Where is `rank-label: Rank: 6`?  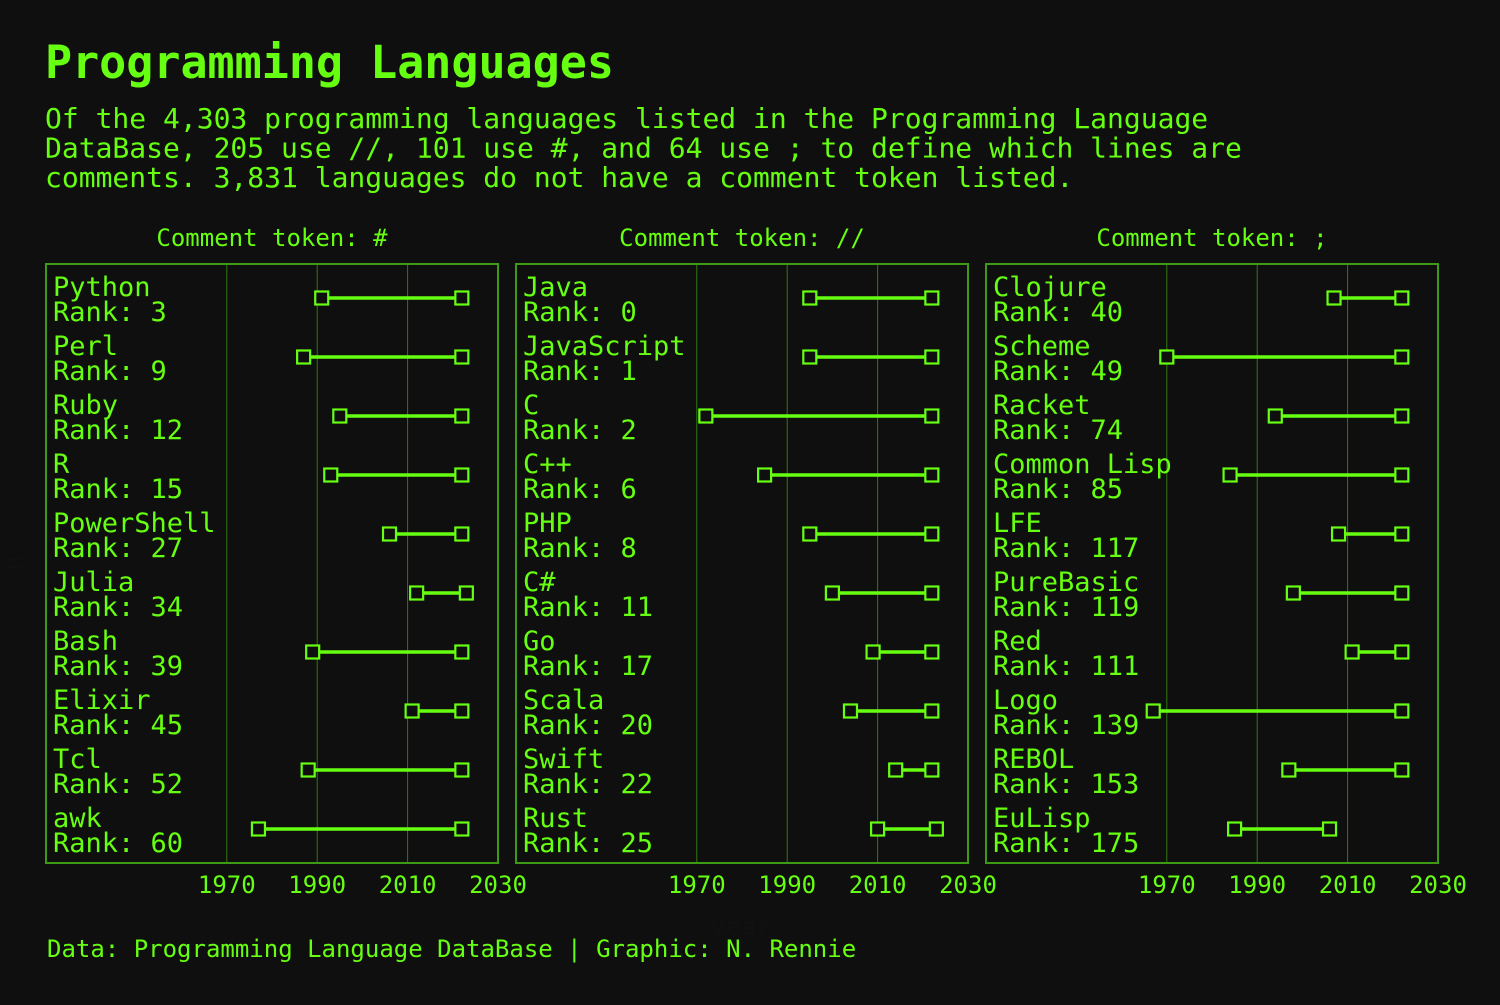 rank-label: Rank: 6 is located at coordinates (580, 489).